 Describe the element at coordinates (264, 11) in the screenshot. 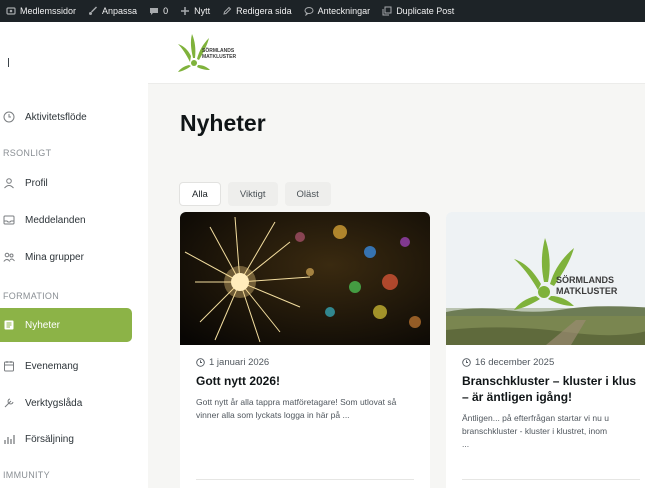

I see `admin-bar-edit-page-label: Redigera sida` at that location.